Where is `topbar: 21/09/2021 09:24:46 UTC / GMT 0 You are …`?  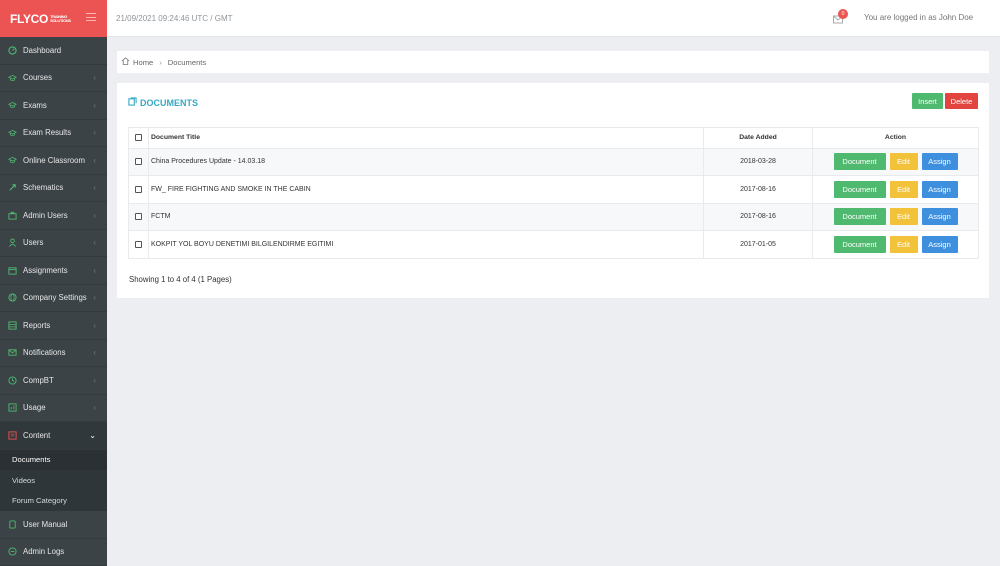
topbar: 21/09/2021 09:24:46 UTC / GMT 0 You are … is located at coordinates (553, 18).